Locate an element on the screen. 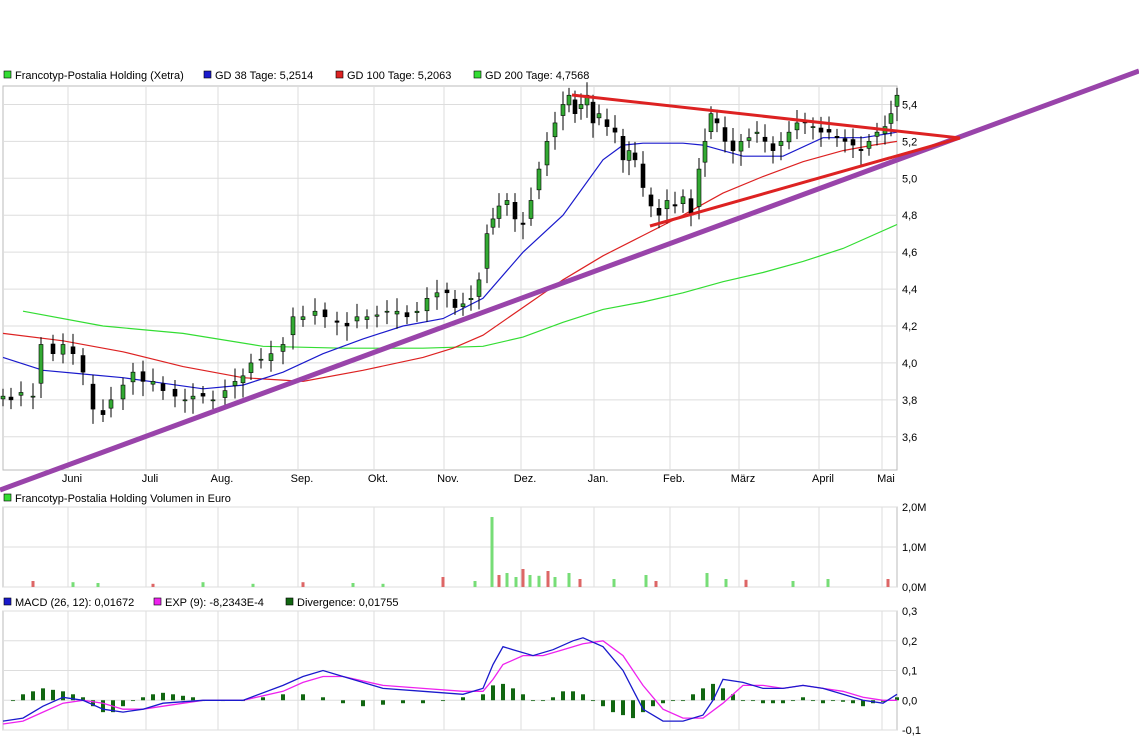 The width and height of the screenshot is (1139, 740). legend-icon-divergence is located at coordinates (289, 601).